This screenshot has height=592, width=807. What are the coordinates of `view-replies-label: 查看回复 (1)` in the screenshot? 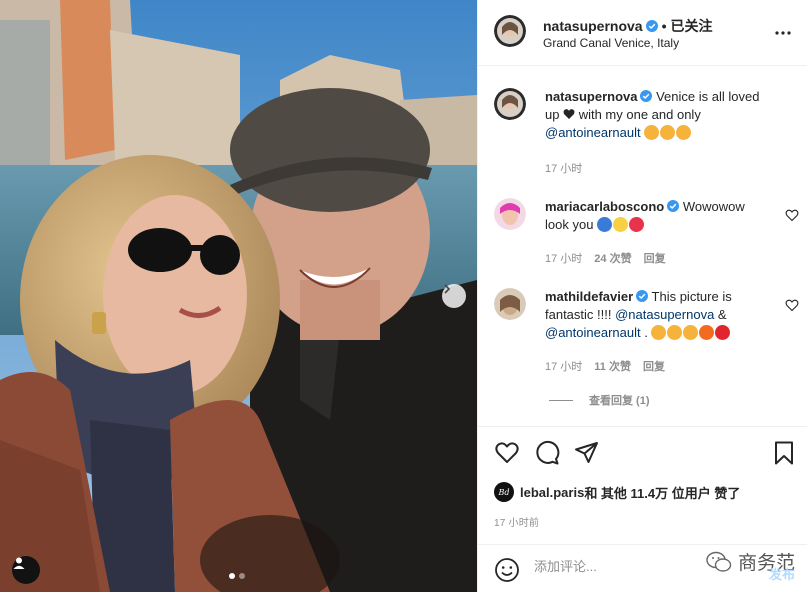 It's located at (619, 401).